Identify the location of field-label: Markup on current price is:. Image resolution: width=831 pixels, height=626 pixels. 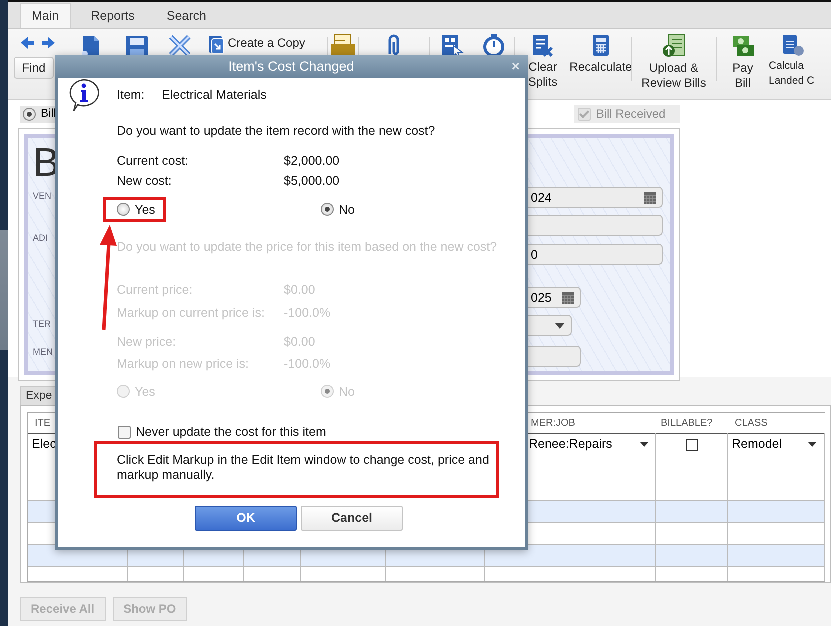
(191, 313).